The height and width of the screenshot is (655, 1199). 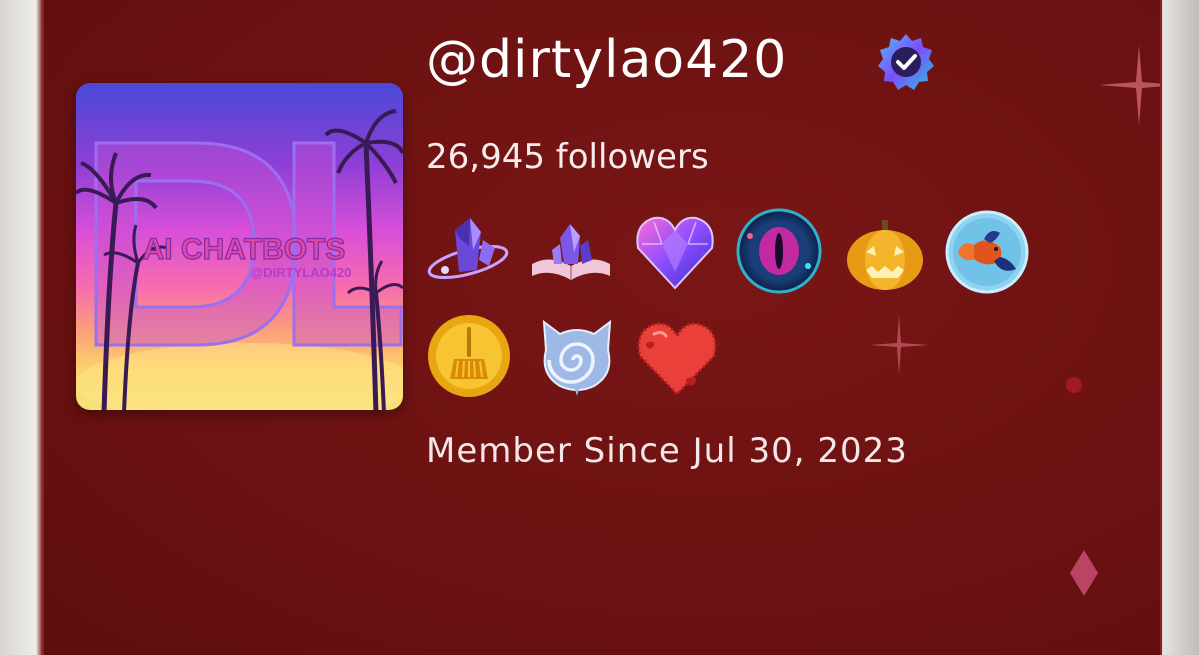 I want to click on profile-handle: @dirtylao420, so click(x=607, y=60).